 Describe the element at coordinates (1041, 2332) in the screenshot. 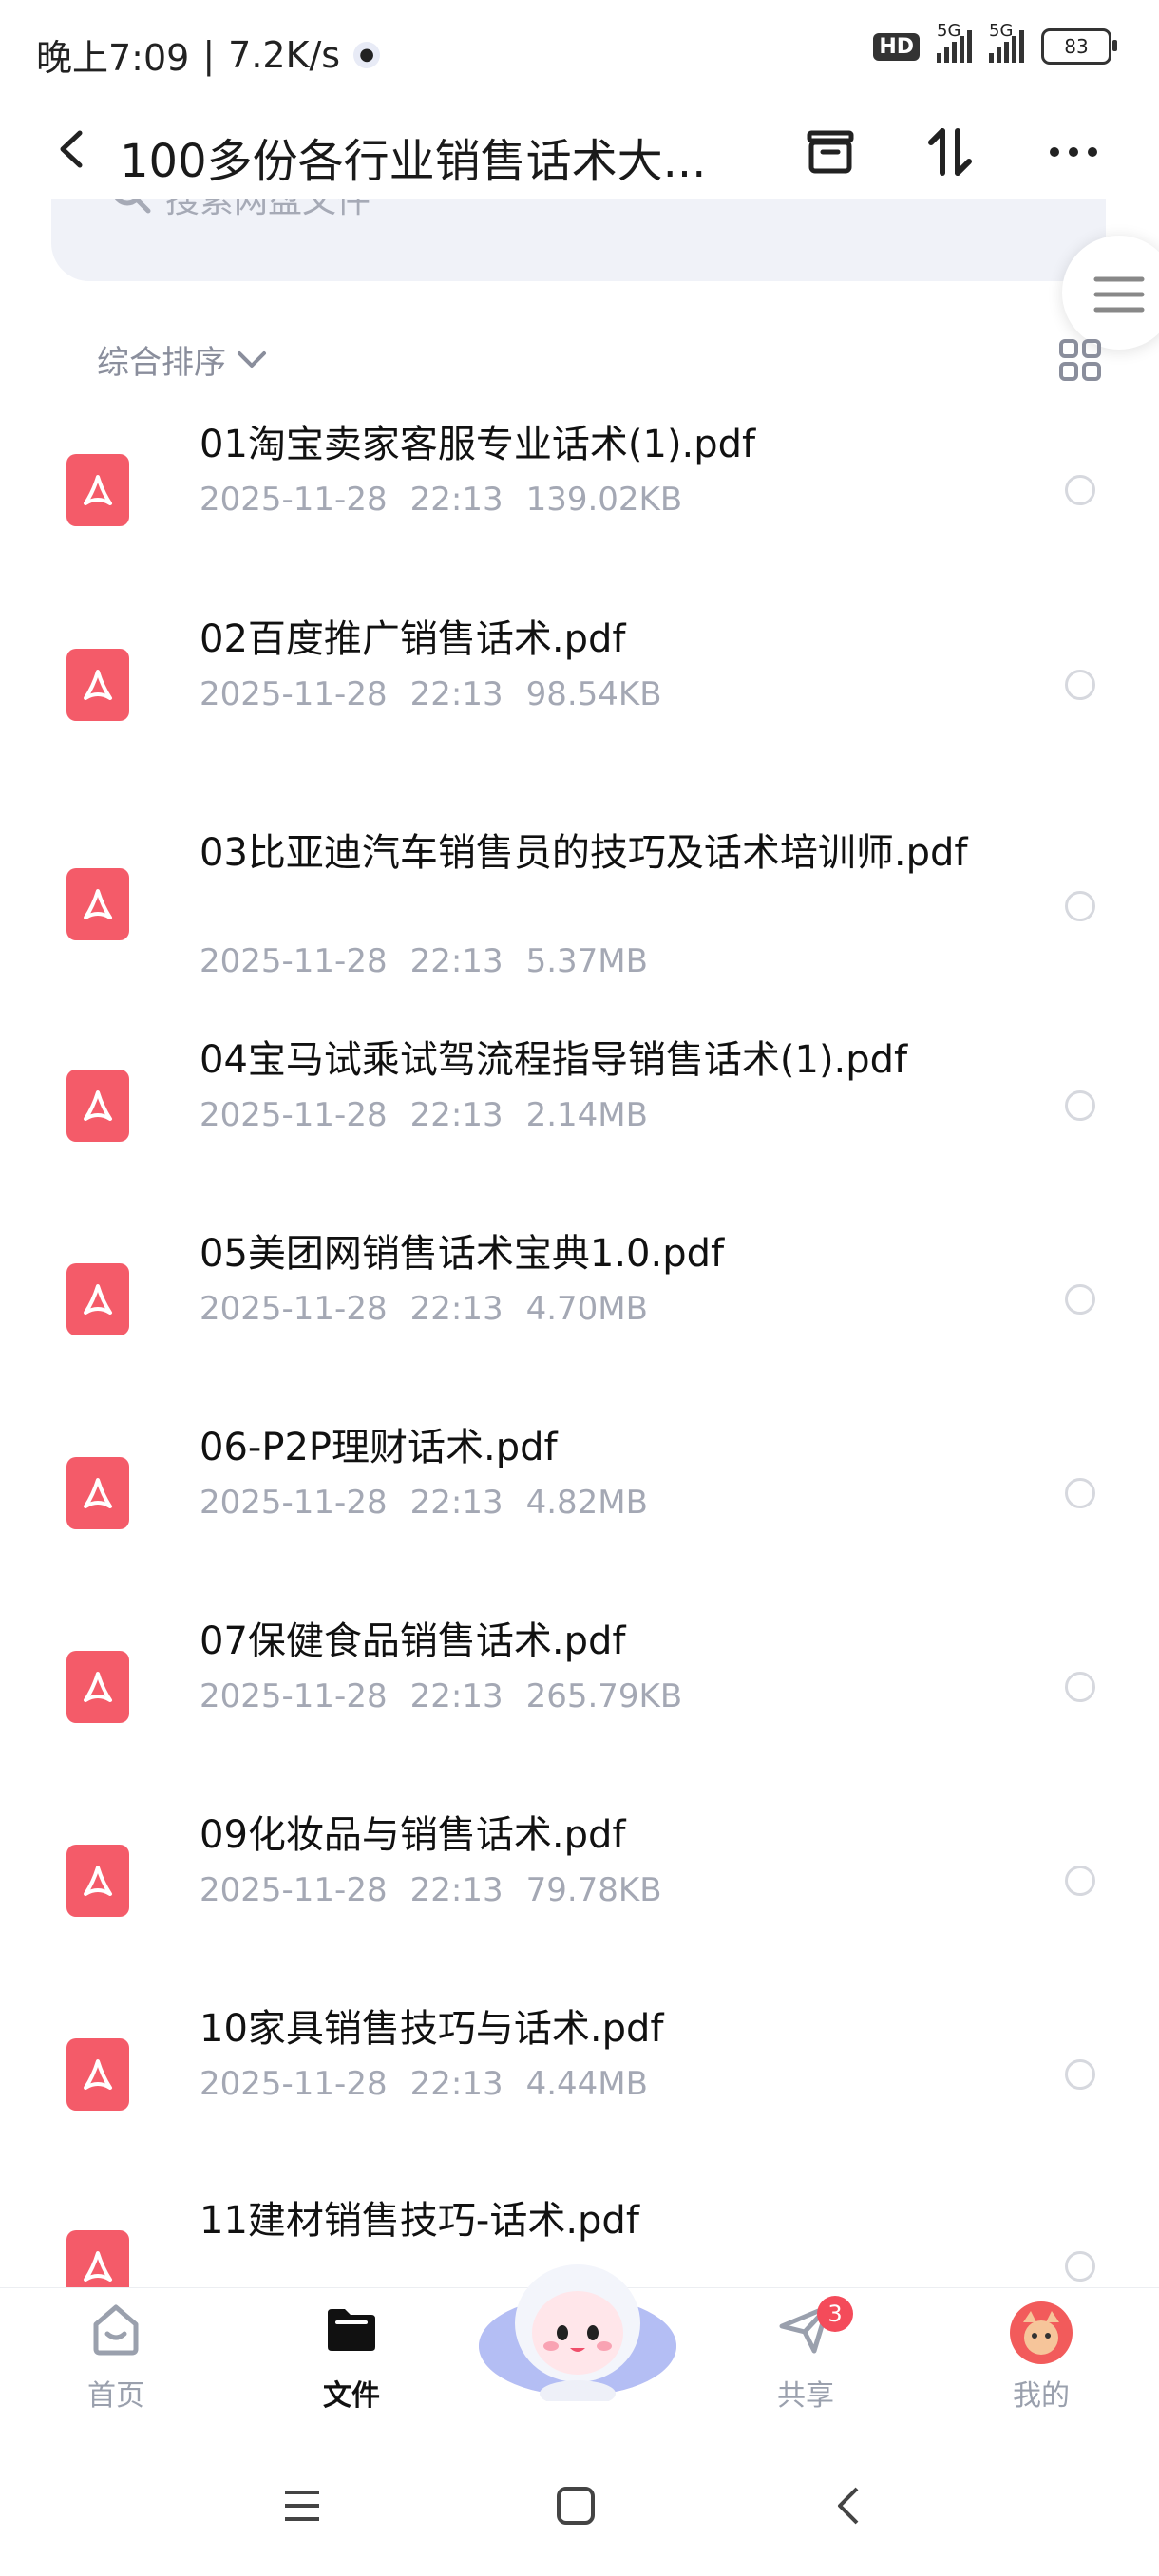

I see `avatar` at that location.